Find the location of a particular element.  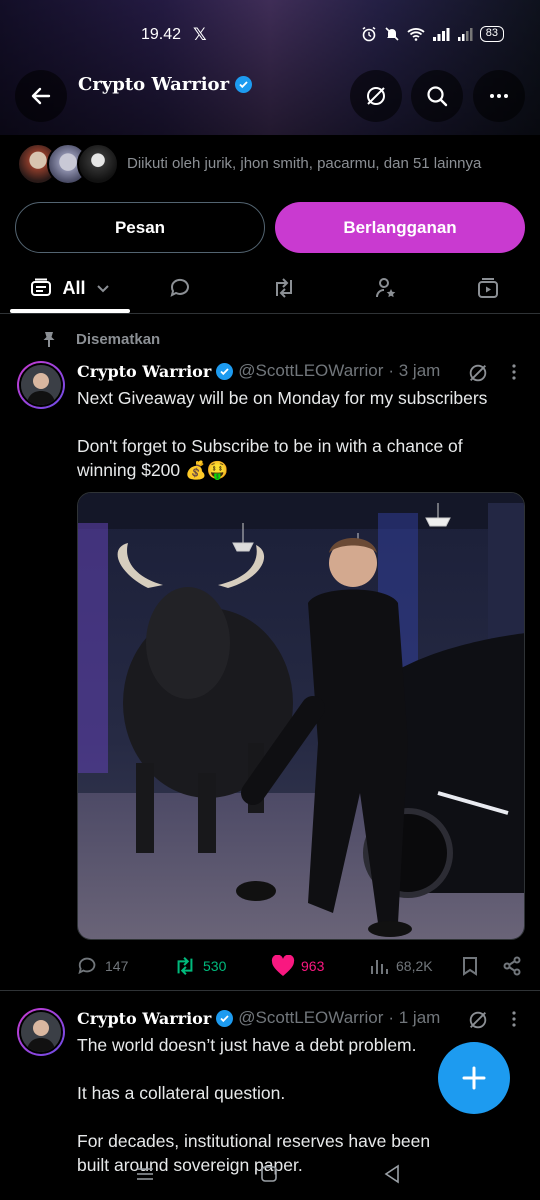

media-icon is located at coordinates (488, 288).